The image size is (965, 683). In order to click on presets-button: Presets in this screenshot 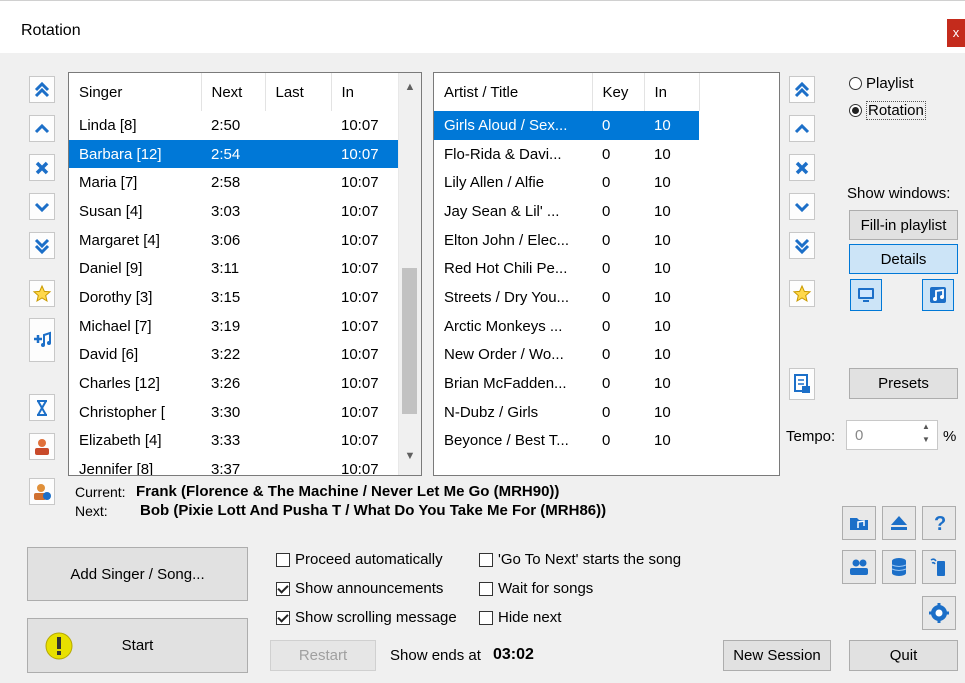, I will do `click(903, 383)`.